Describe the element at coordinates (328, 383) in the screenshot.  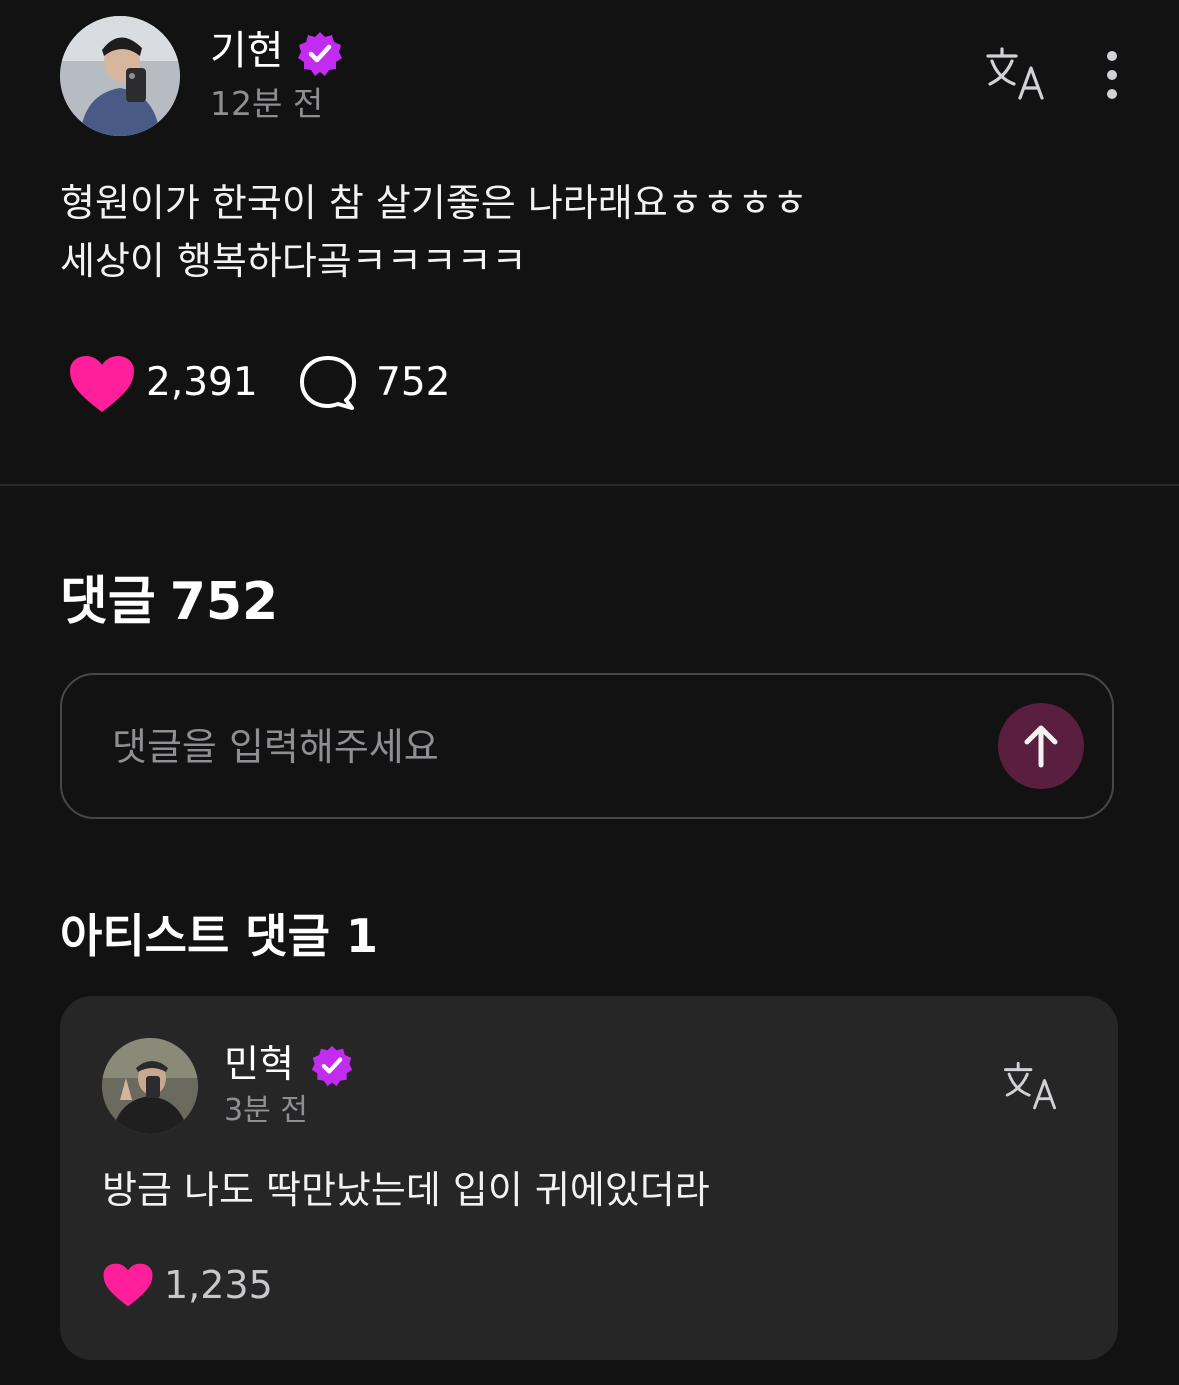
I see `comment-bubble-icon` at that location.